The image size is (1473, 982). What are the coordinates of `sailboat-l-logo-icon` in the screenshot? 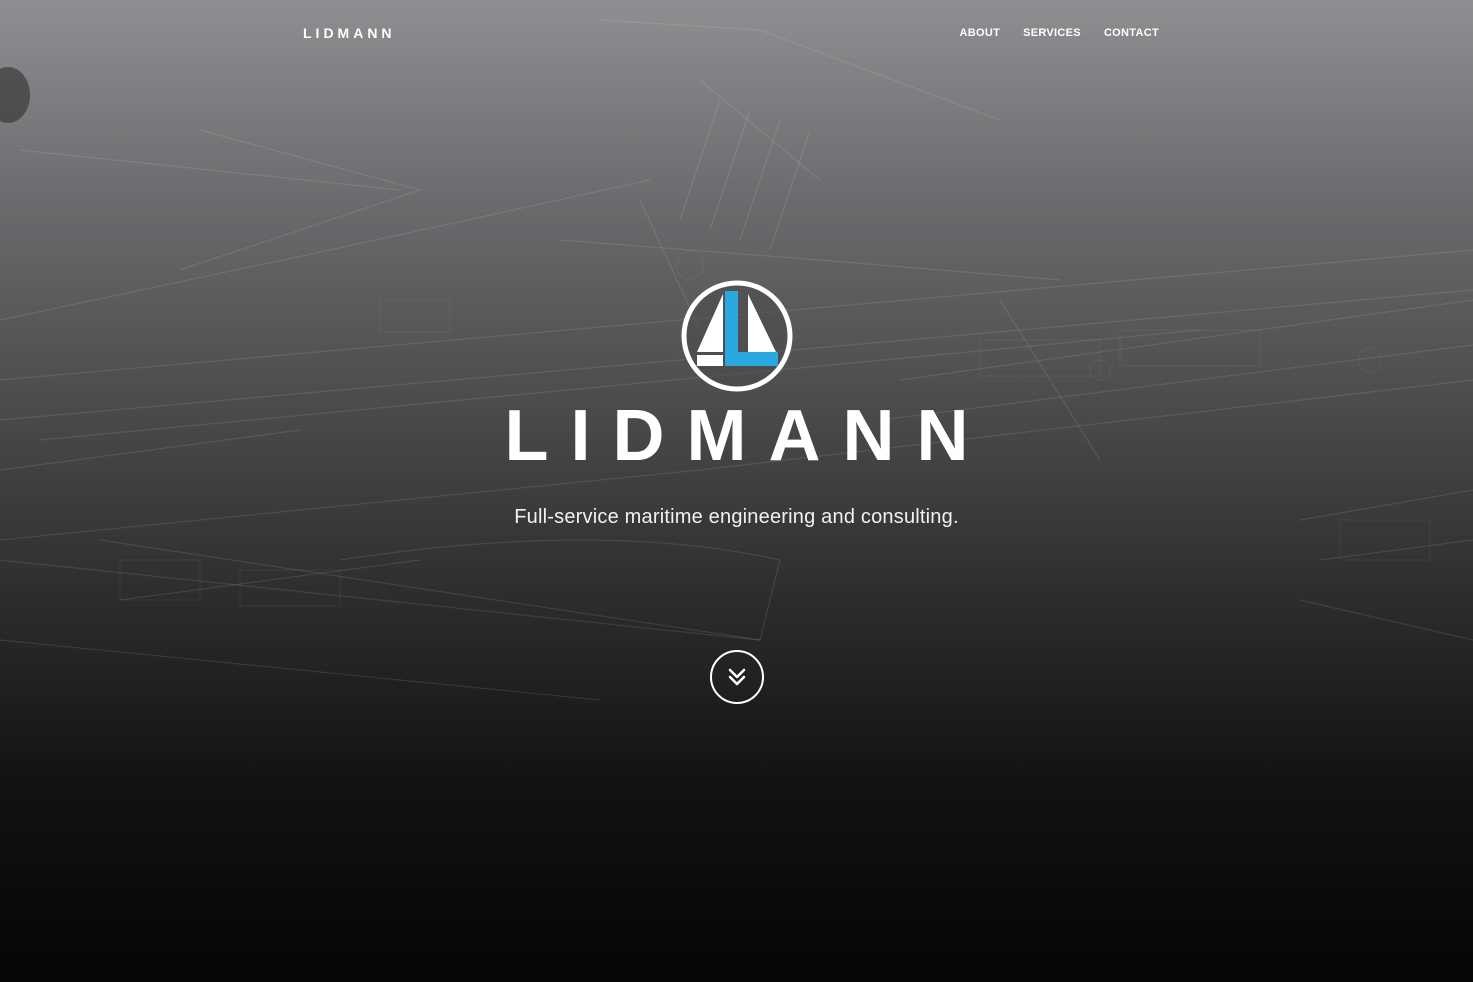 It's located at (737, 336).